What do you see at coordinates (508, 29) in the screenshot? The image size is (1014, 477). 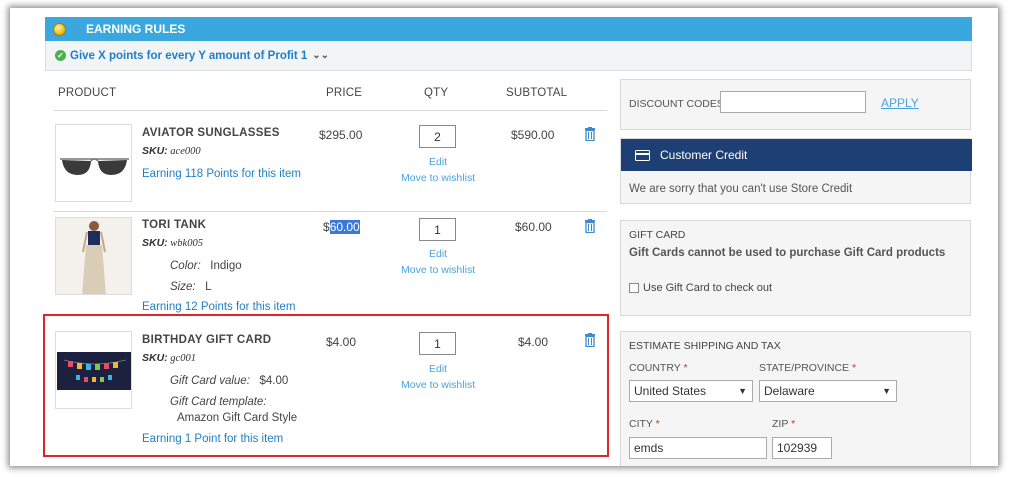 I see `earning-rules-header: EARNING RULES` at bounding box center [508, 29].